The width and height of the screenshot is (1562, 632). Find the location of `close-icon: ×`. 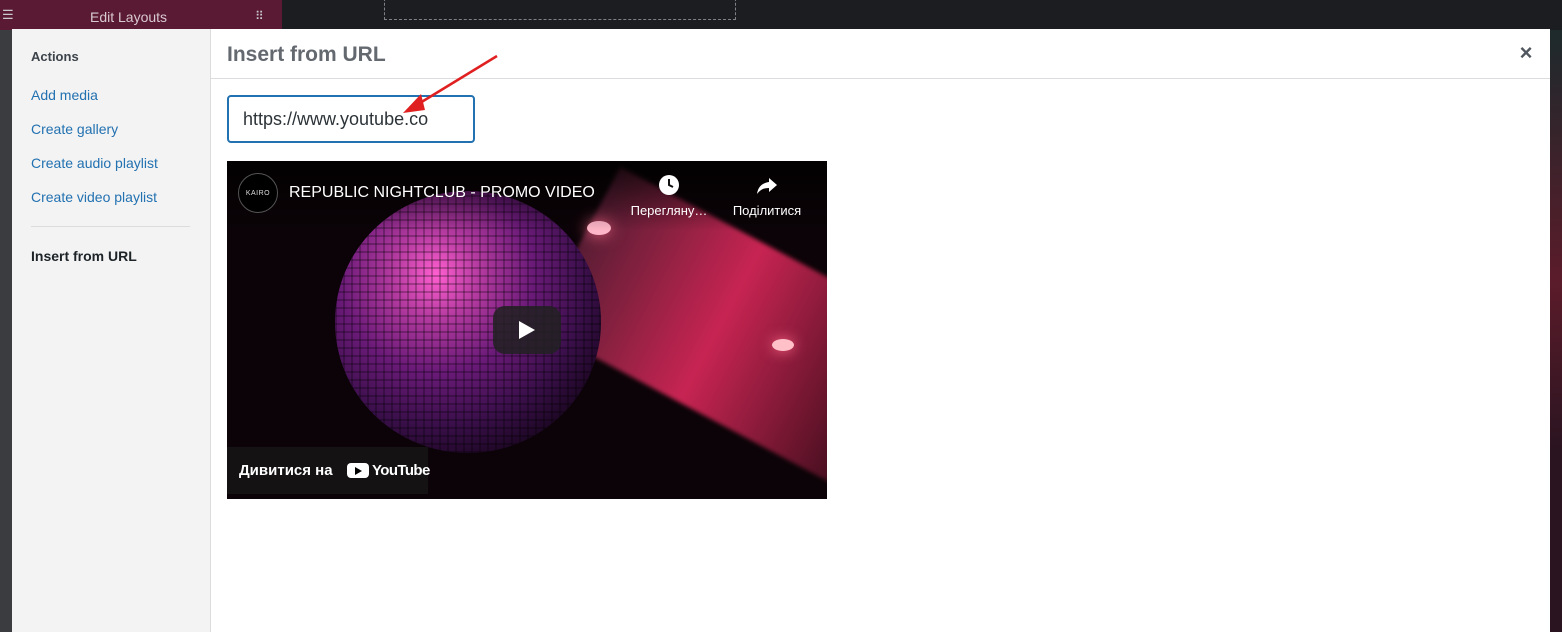

close-icon: × is located at coordinates (1526, 53).